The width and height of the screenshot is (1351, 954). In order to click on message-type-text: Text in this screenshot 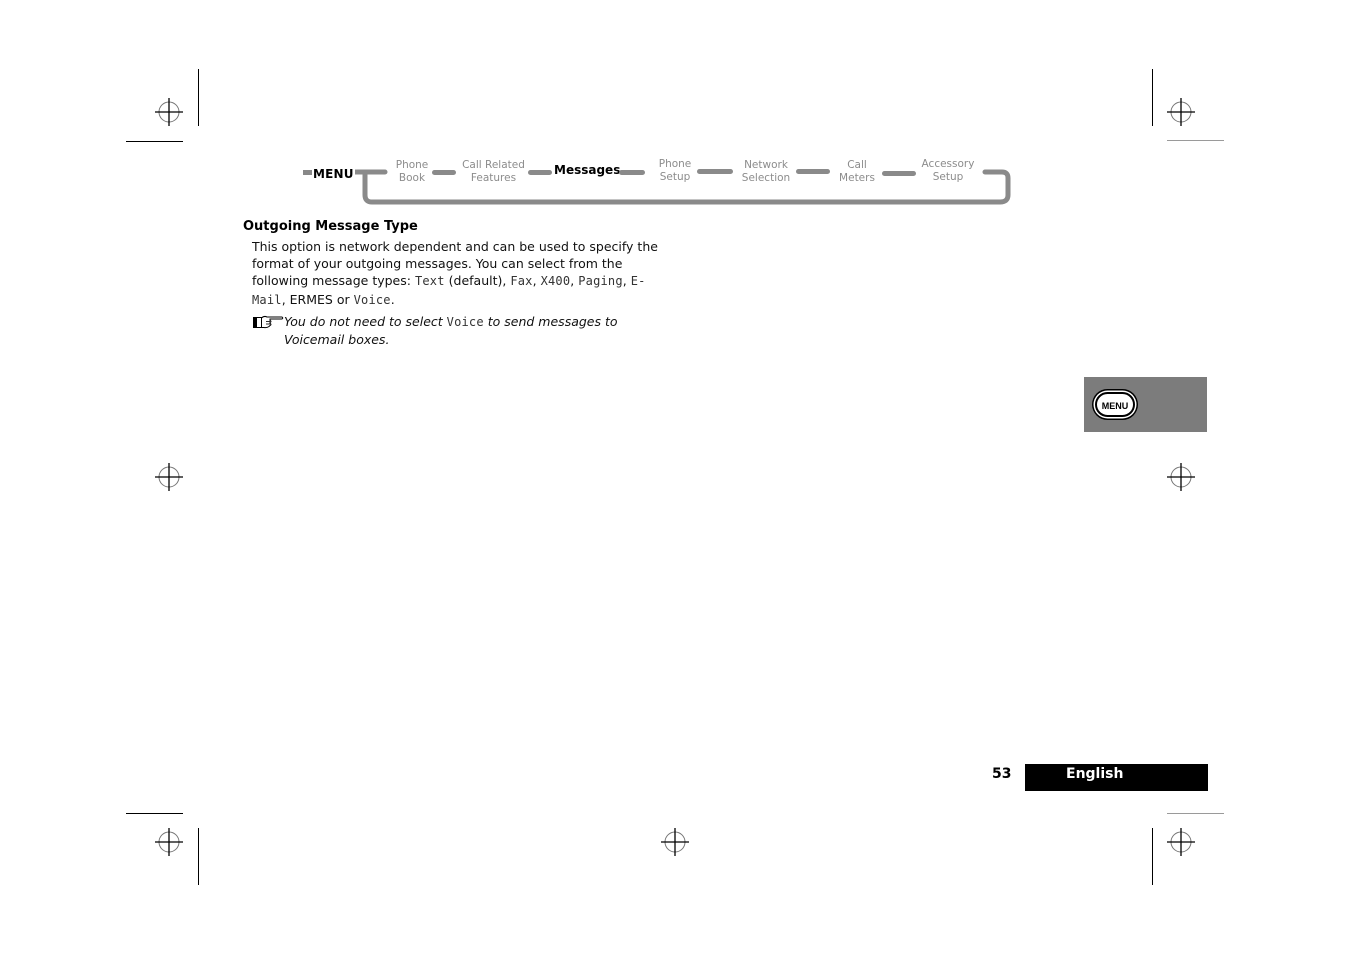, I will do `click(429, 281)`.